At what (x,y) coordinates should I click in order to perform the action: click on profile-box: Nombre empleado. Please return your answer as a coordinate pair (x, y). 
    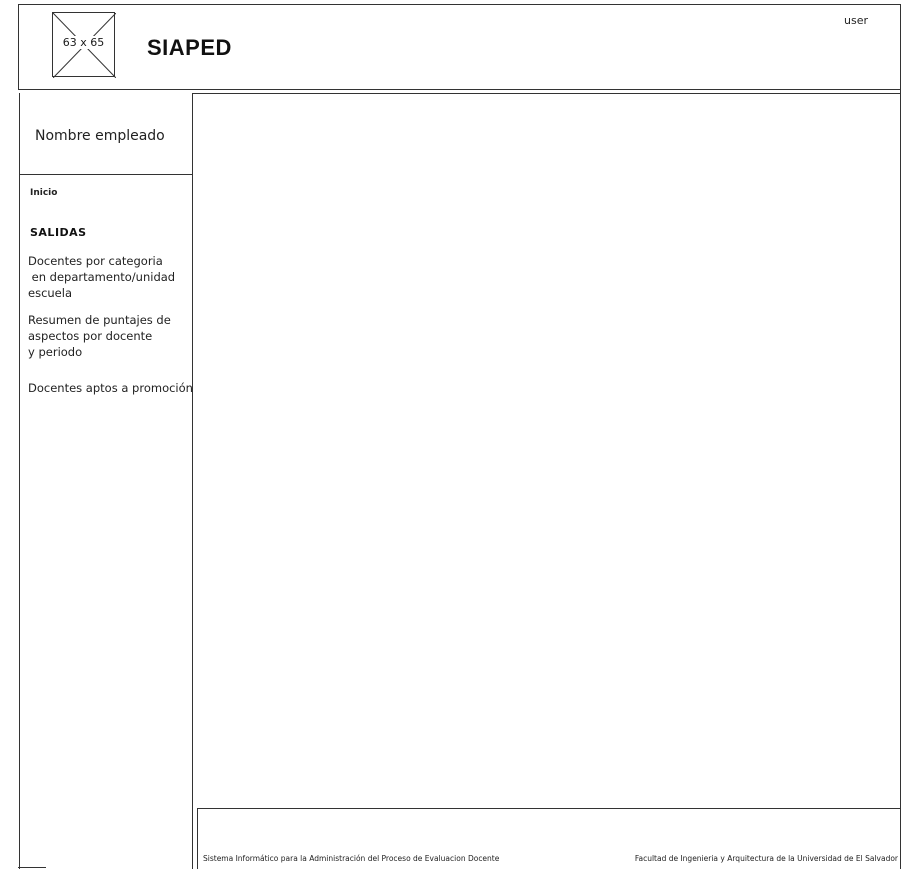
    Looking at the image, I should click on (106, 134).